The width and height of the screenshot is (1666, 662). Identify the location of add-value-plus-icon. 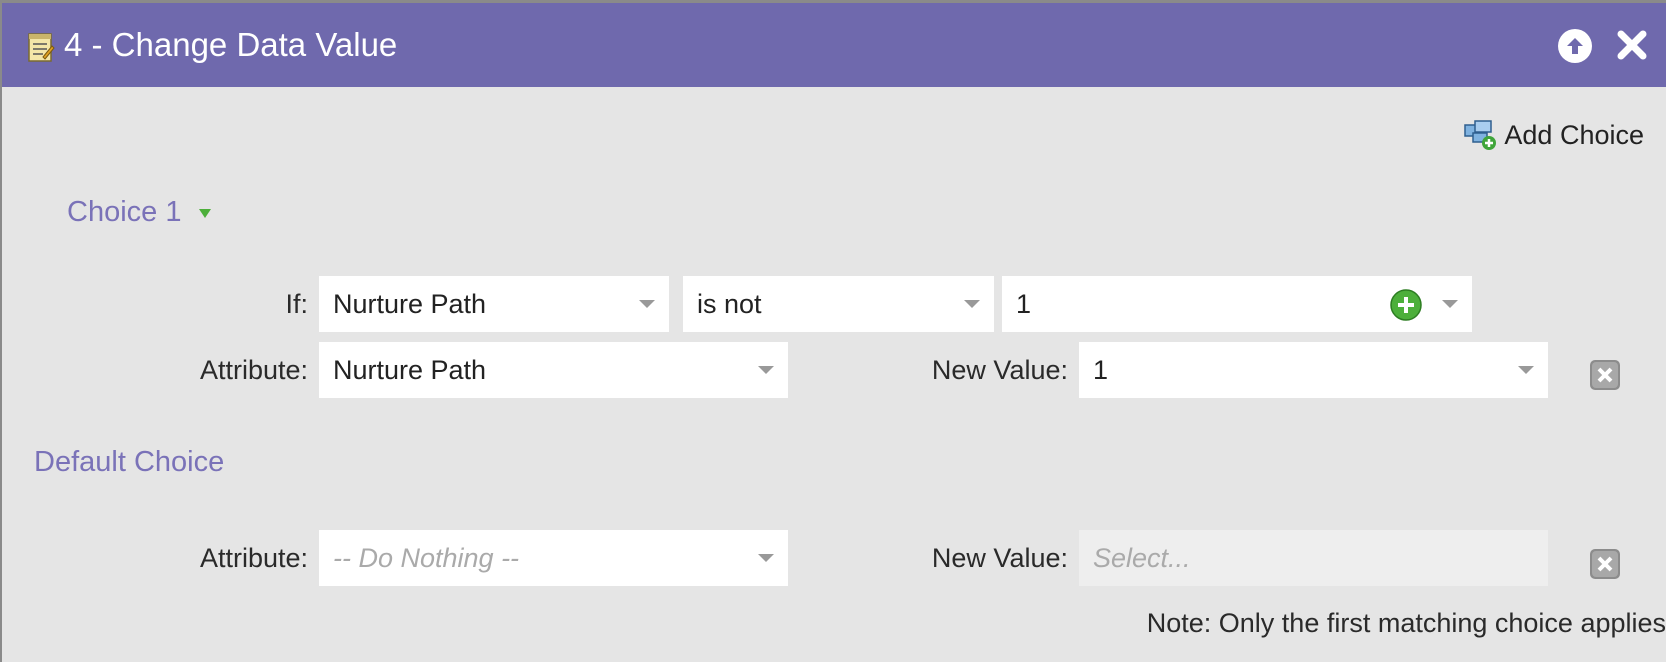
(1406, 305).